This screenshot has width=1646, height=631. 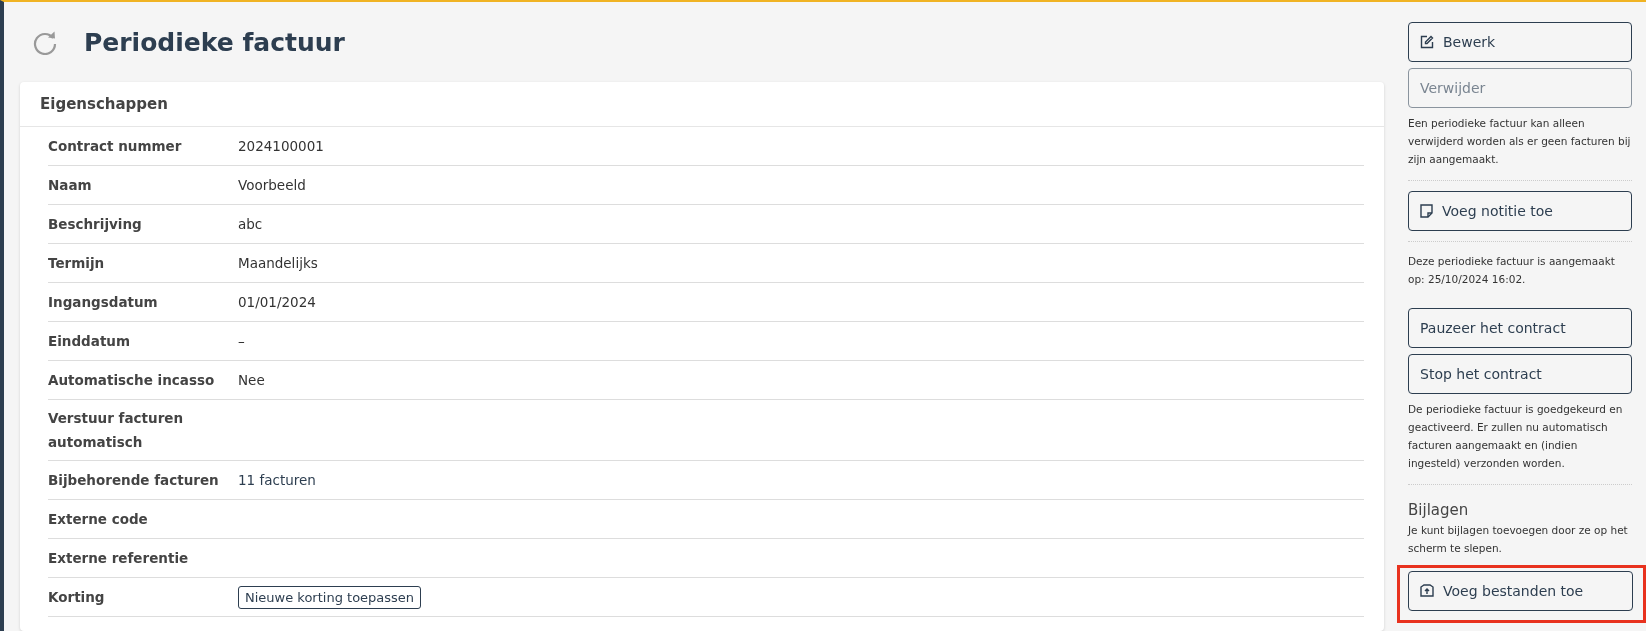 I want to click on info-text: De periodieke factuur is goedgekeurd en geactiveerd. Er zullen nu automatisch facturen aangemaakt en (indien ingesteld) verzonden worden., so click(x=1516, y=436).